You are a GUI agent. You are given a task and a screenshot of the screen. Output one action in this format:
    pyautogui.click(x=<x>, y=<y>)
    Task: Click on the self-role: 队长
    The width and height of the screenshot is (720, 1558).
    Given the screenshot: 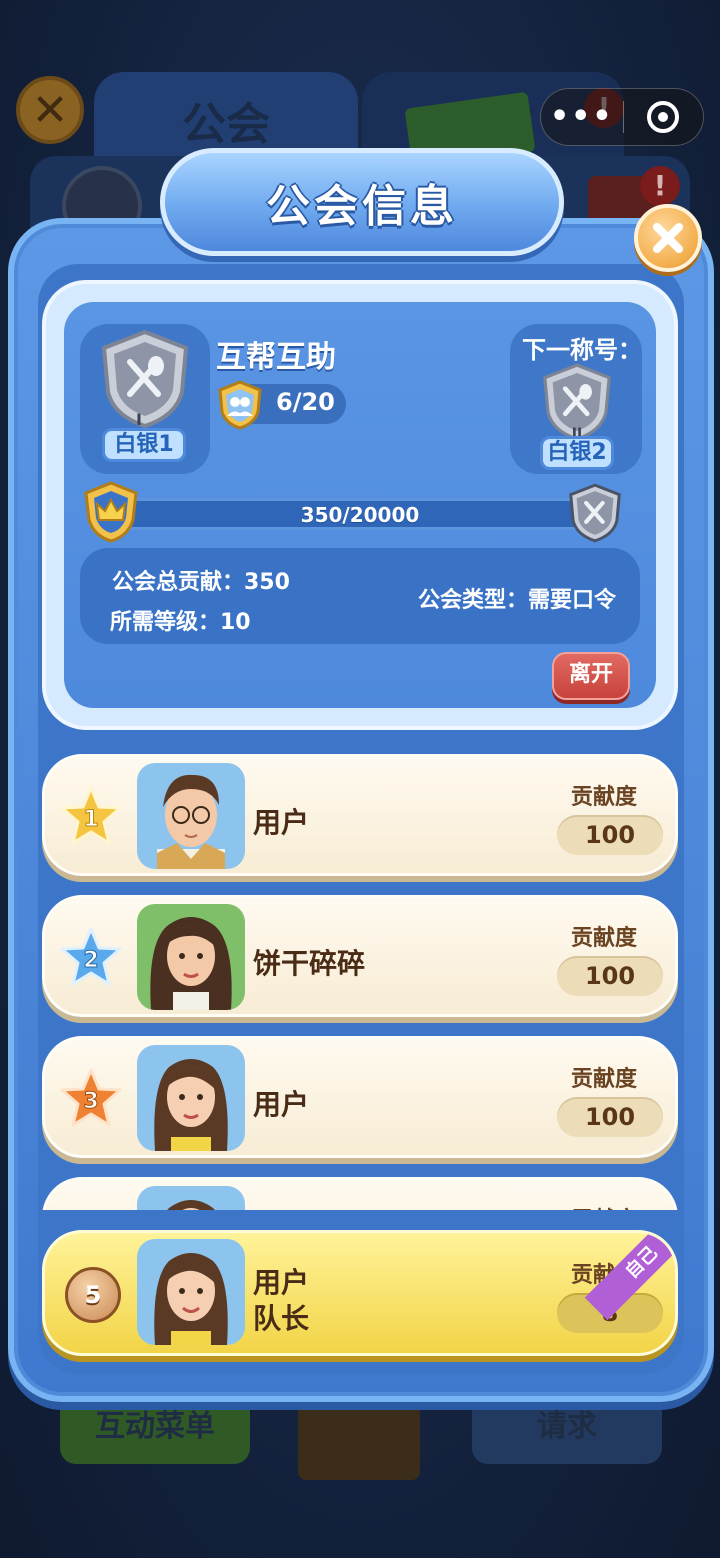 What is the action you would take?
    pyautogui.click(x=281, y=1318)
    